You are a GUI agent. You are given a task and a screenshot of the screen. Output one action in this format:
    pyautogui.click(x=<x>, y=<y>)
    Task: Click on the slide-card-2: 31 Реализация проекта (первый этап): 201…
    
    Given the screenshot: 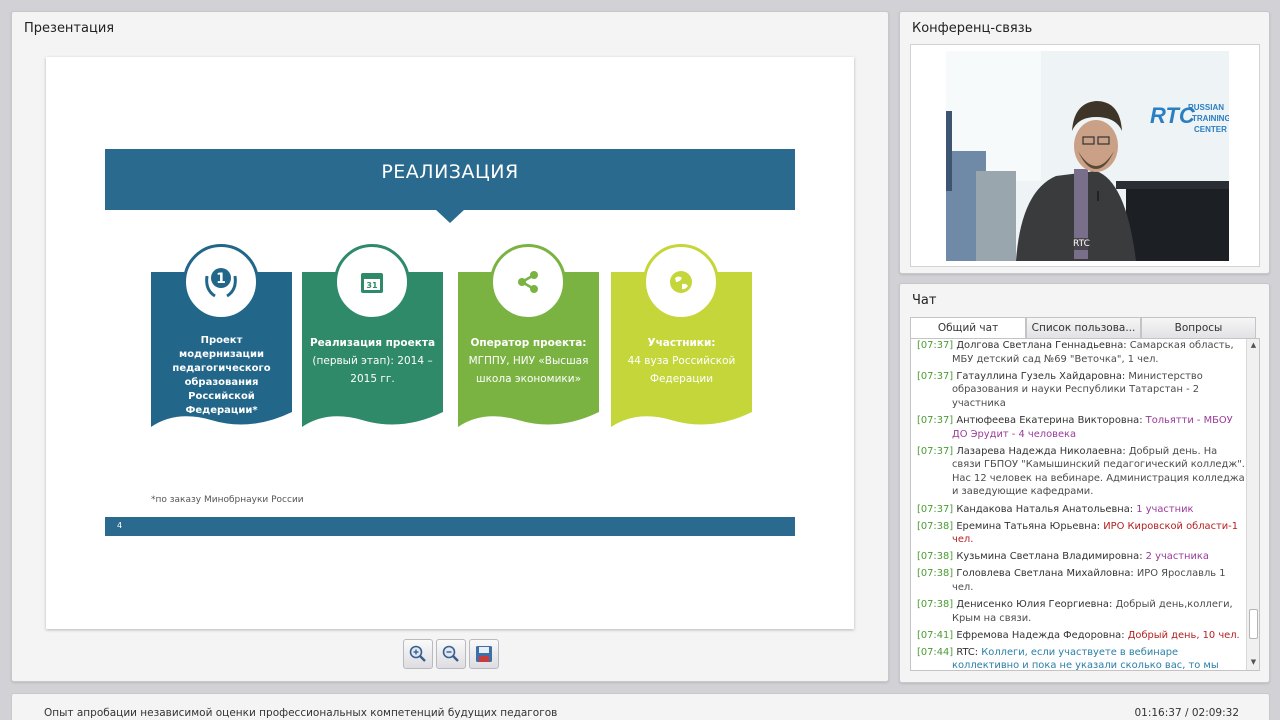 What is the action you would take?
    pyautogui.click(x=372, y=335)
    